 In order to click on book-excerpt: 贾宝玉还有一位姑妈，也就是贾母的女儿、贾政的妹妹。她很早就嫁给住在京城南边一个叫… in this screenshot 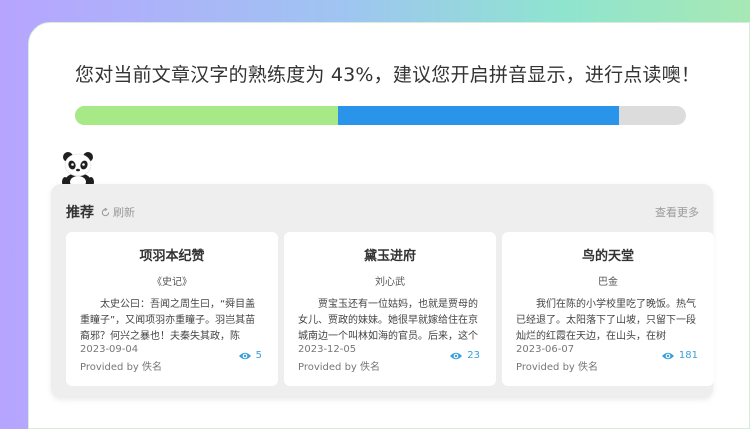, I will do `click(388, 320)`.